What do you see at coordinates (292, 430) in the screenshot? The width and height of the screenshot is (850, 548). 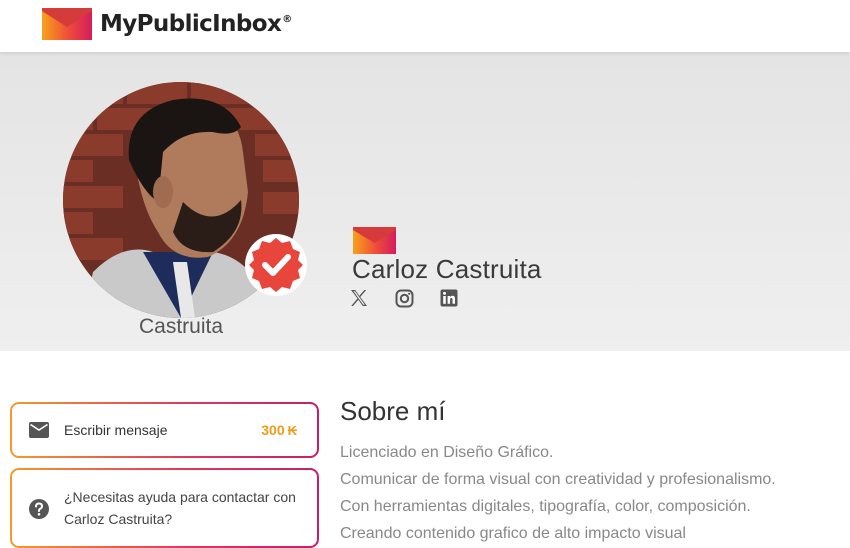 I see `coin-icon: ₭` at bounding box center [292, 430].